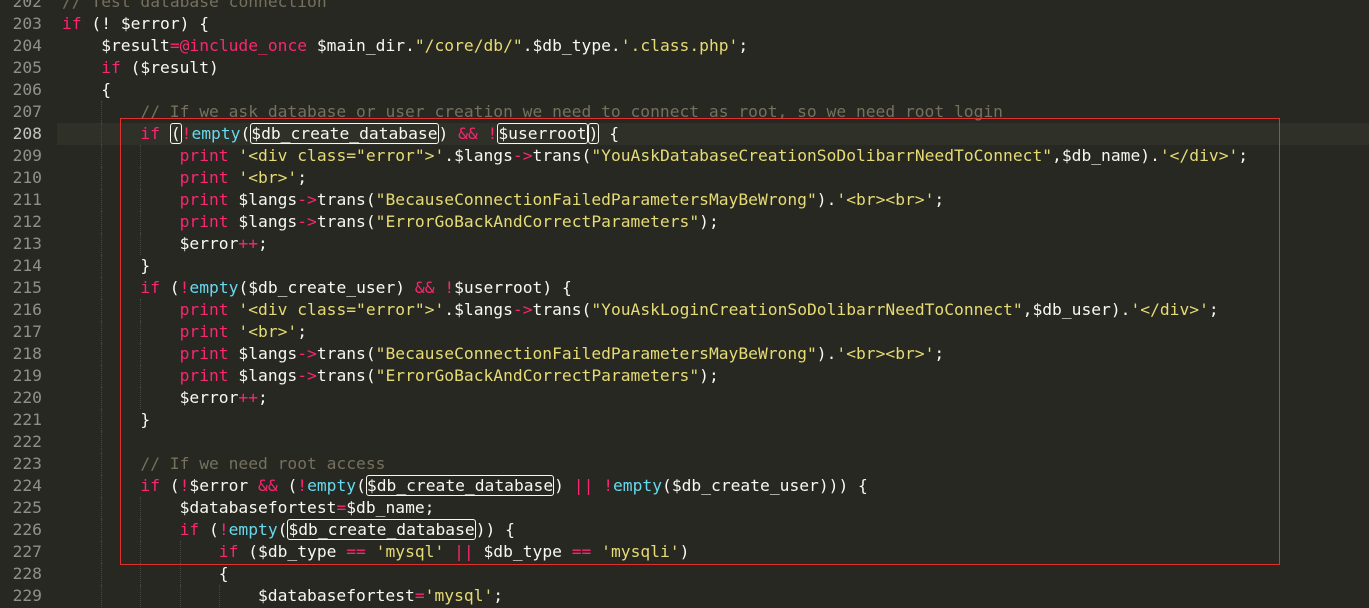  I want to click on code-text: if ($result), so click(160, 68).